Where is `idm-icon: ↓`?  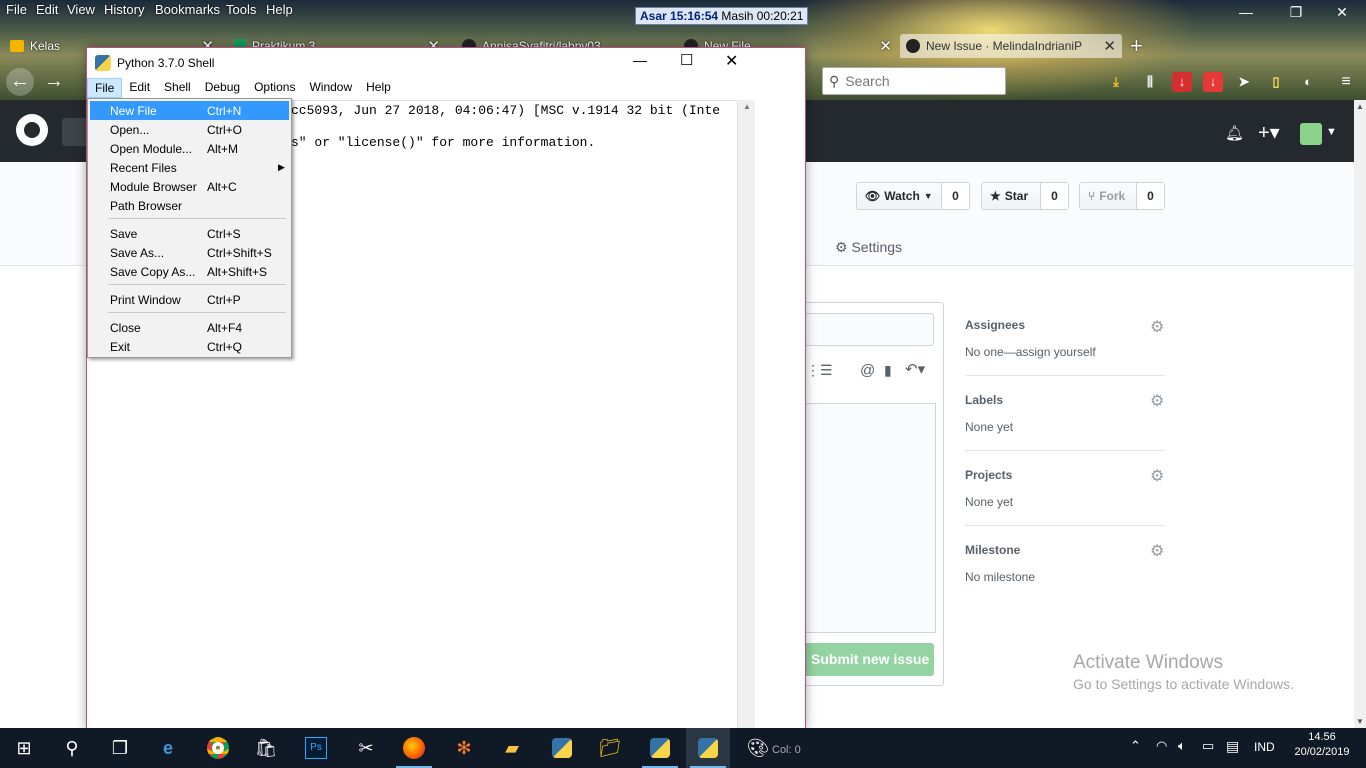
idm-icon: ↓ is located at coordinates (1182, 82).